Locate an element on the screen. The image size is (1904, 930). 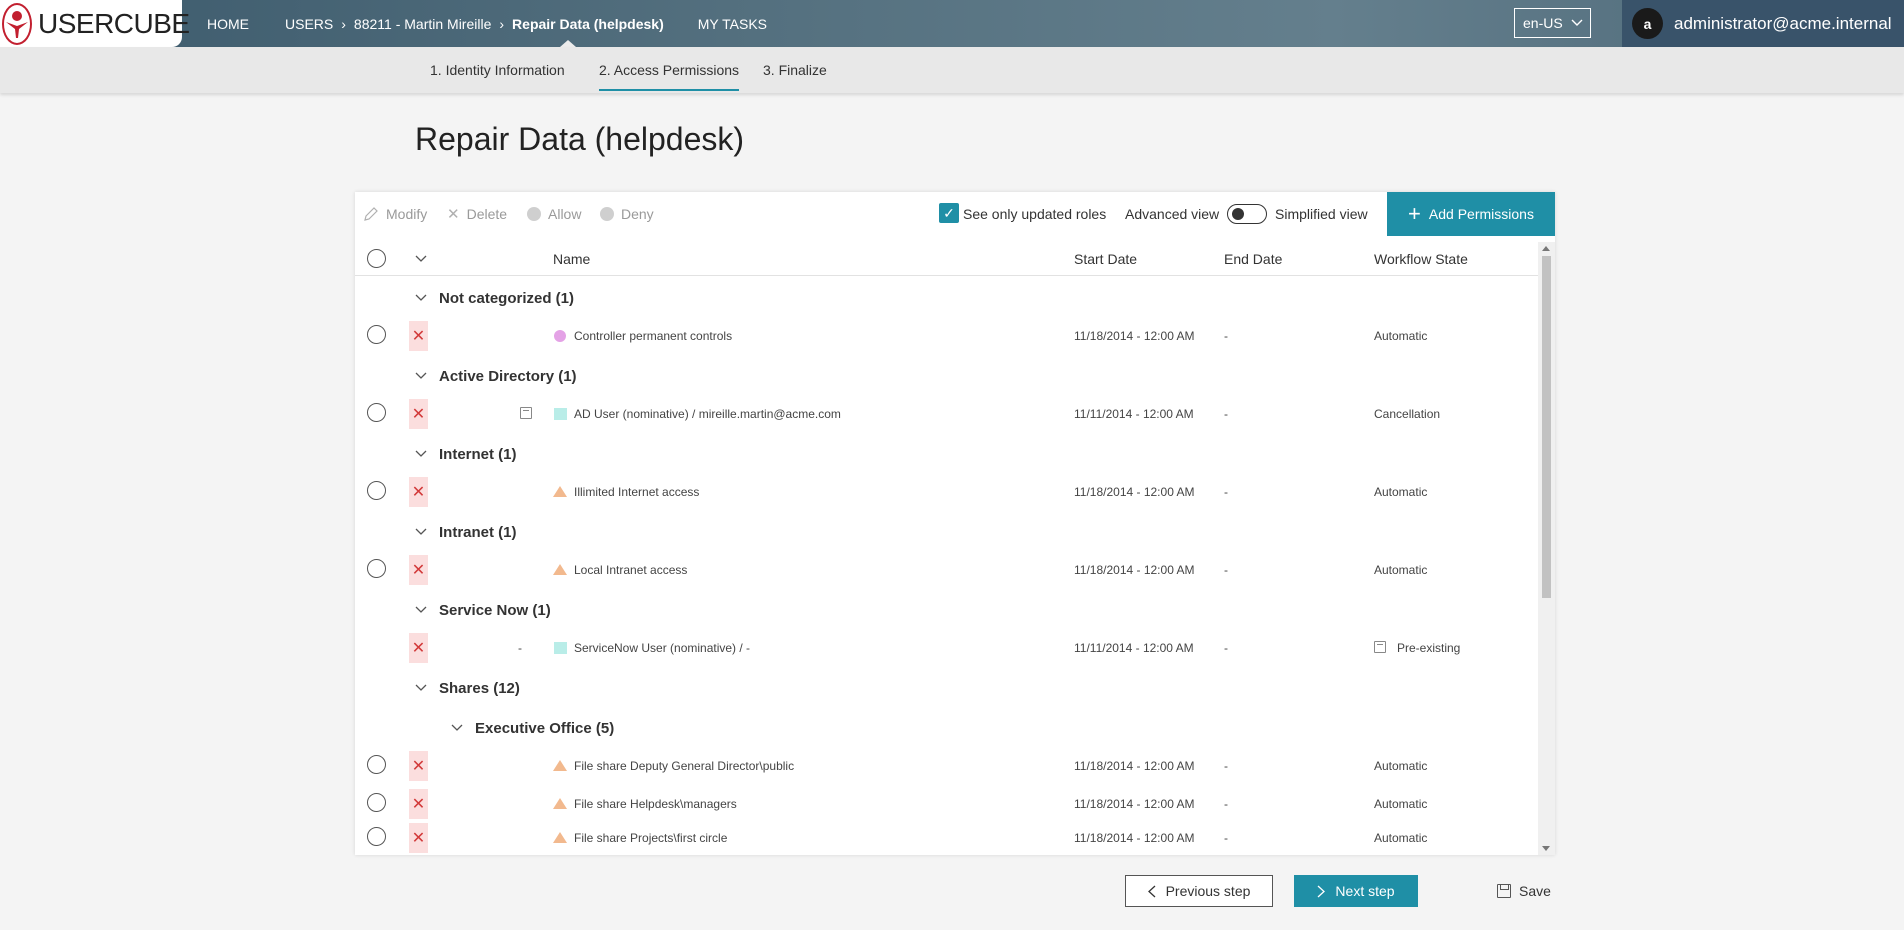
collapse-all-chevron-icon is located at coordinates (421, 259).